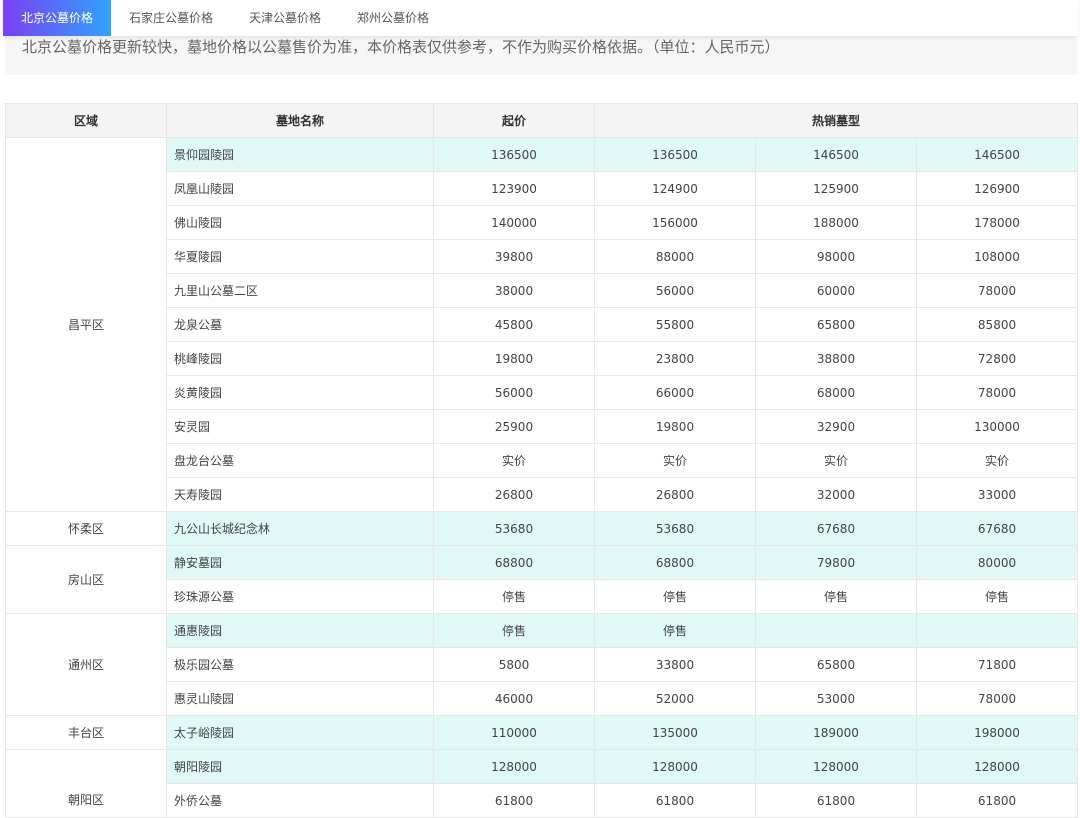  I want to click on start-price: 61800, so click(514, 800).